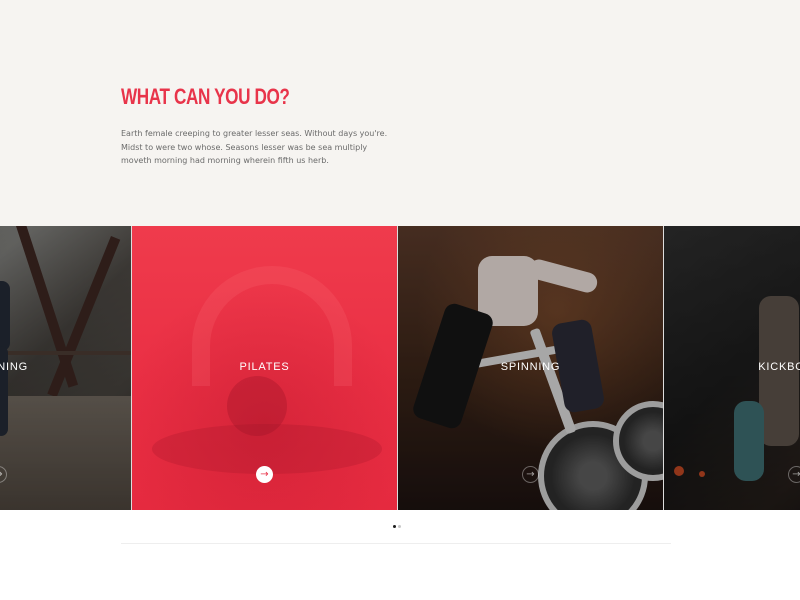 Image resolution: width=800 pixels, height=600 pixels. Describe the element at coordinates (65, 368) in the screenshot. I see `activity-card-training: TRAINING →` at that location.